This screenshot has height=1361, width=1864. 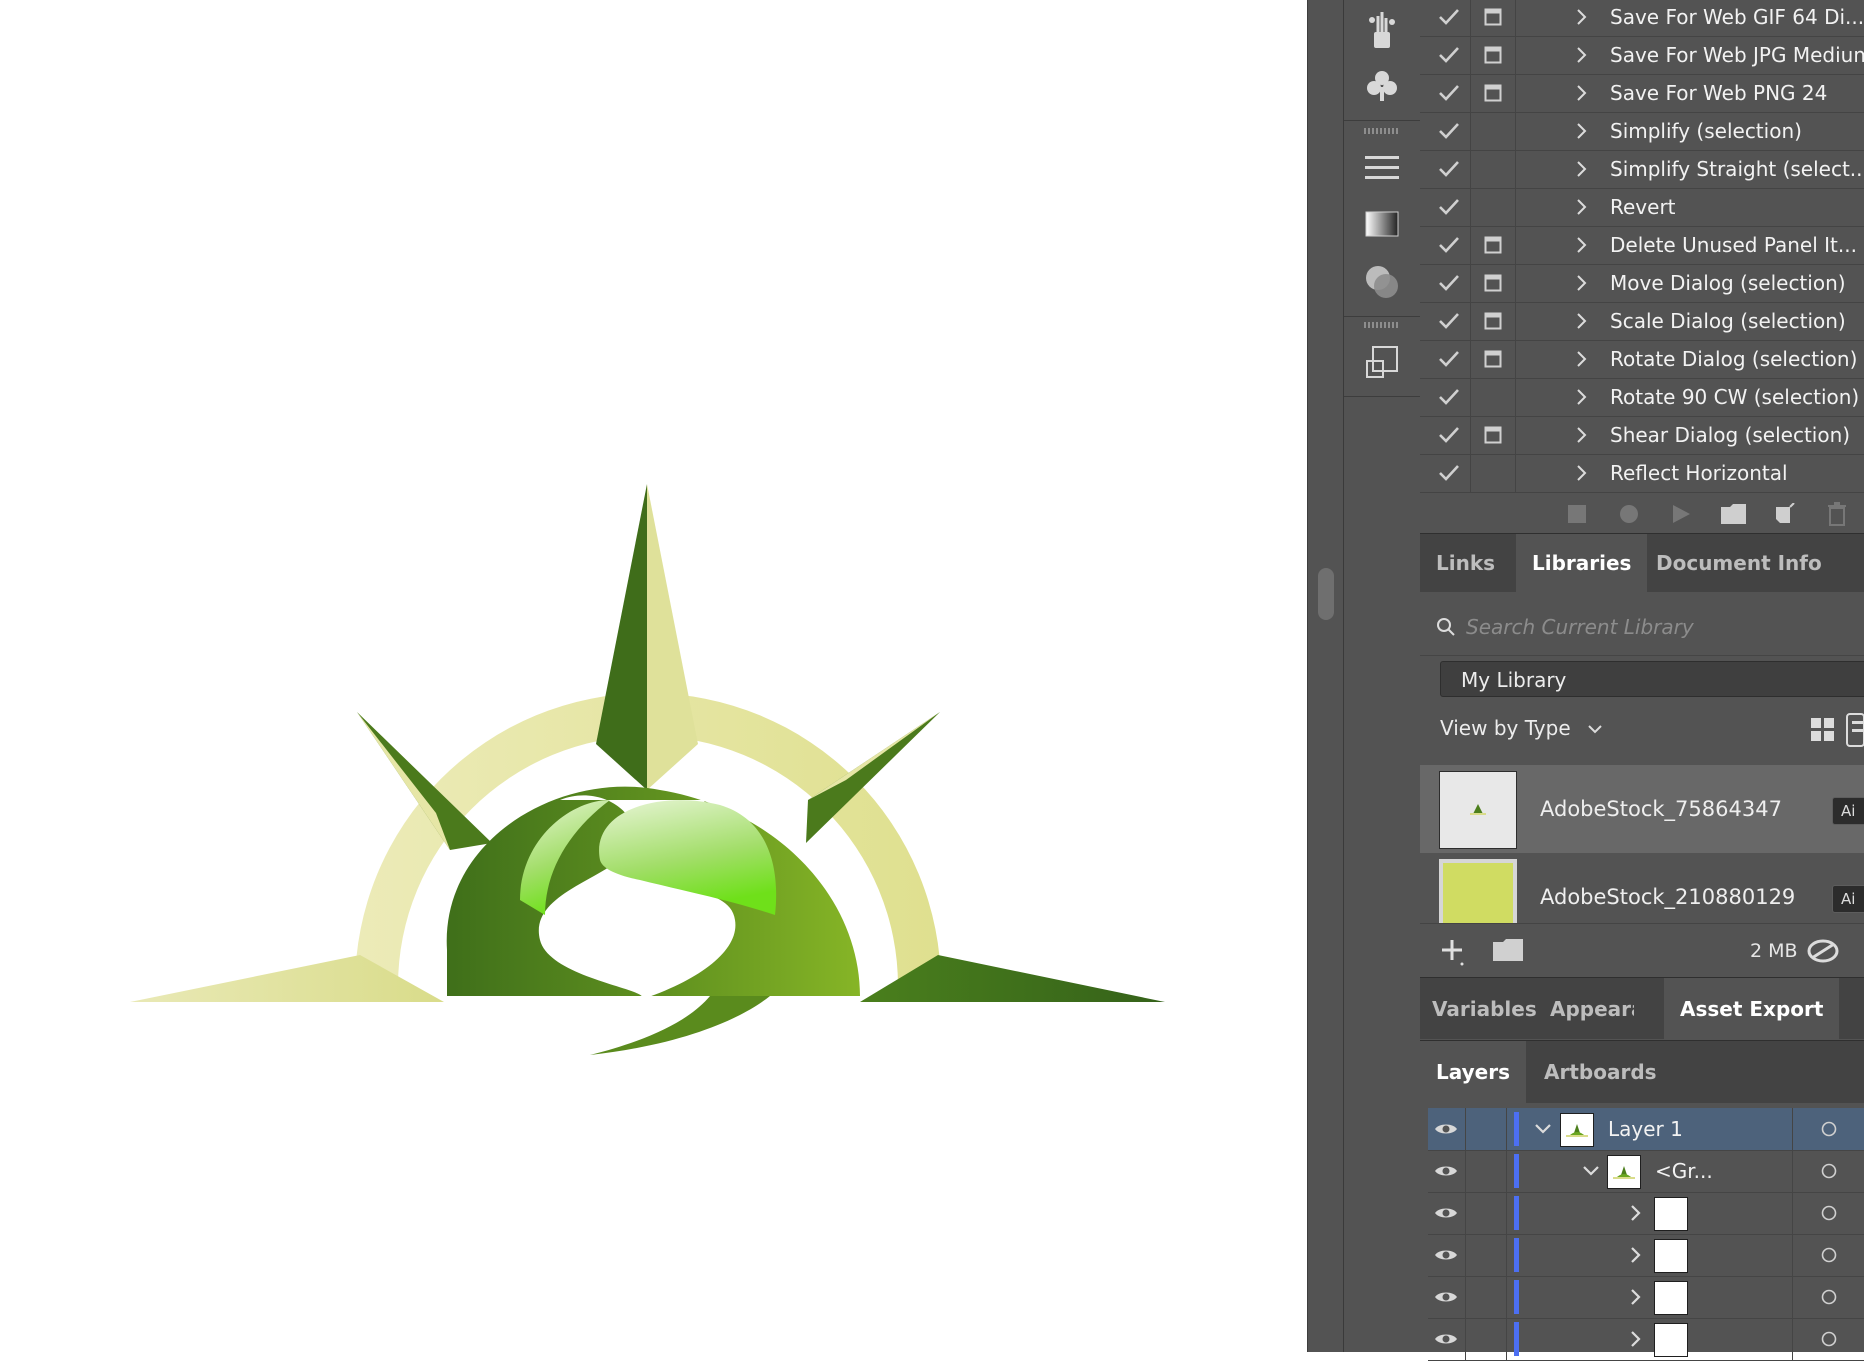 What do you see at coordinates (1382, 362) in the screenshot?
I see `transform-icon` at bounding box center [1382, 362].